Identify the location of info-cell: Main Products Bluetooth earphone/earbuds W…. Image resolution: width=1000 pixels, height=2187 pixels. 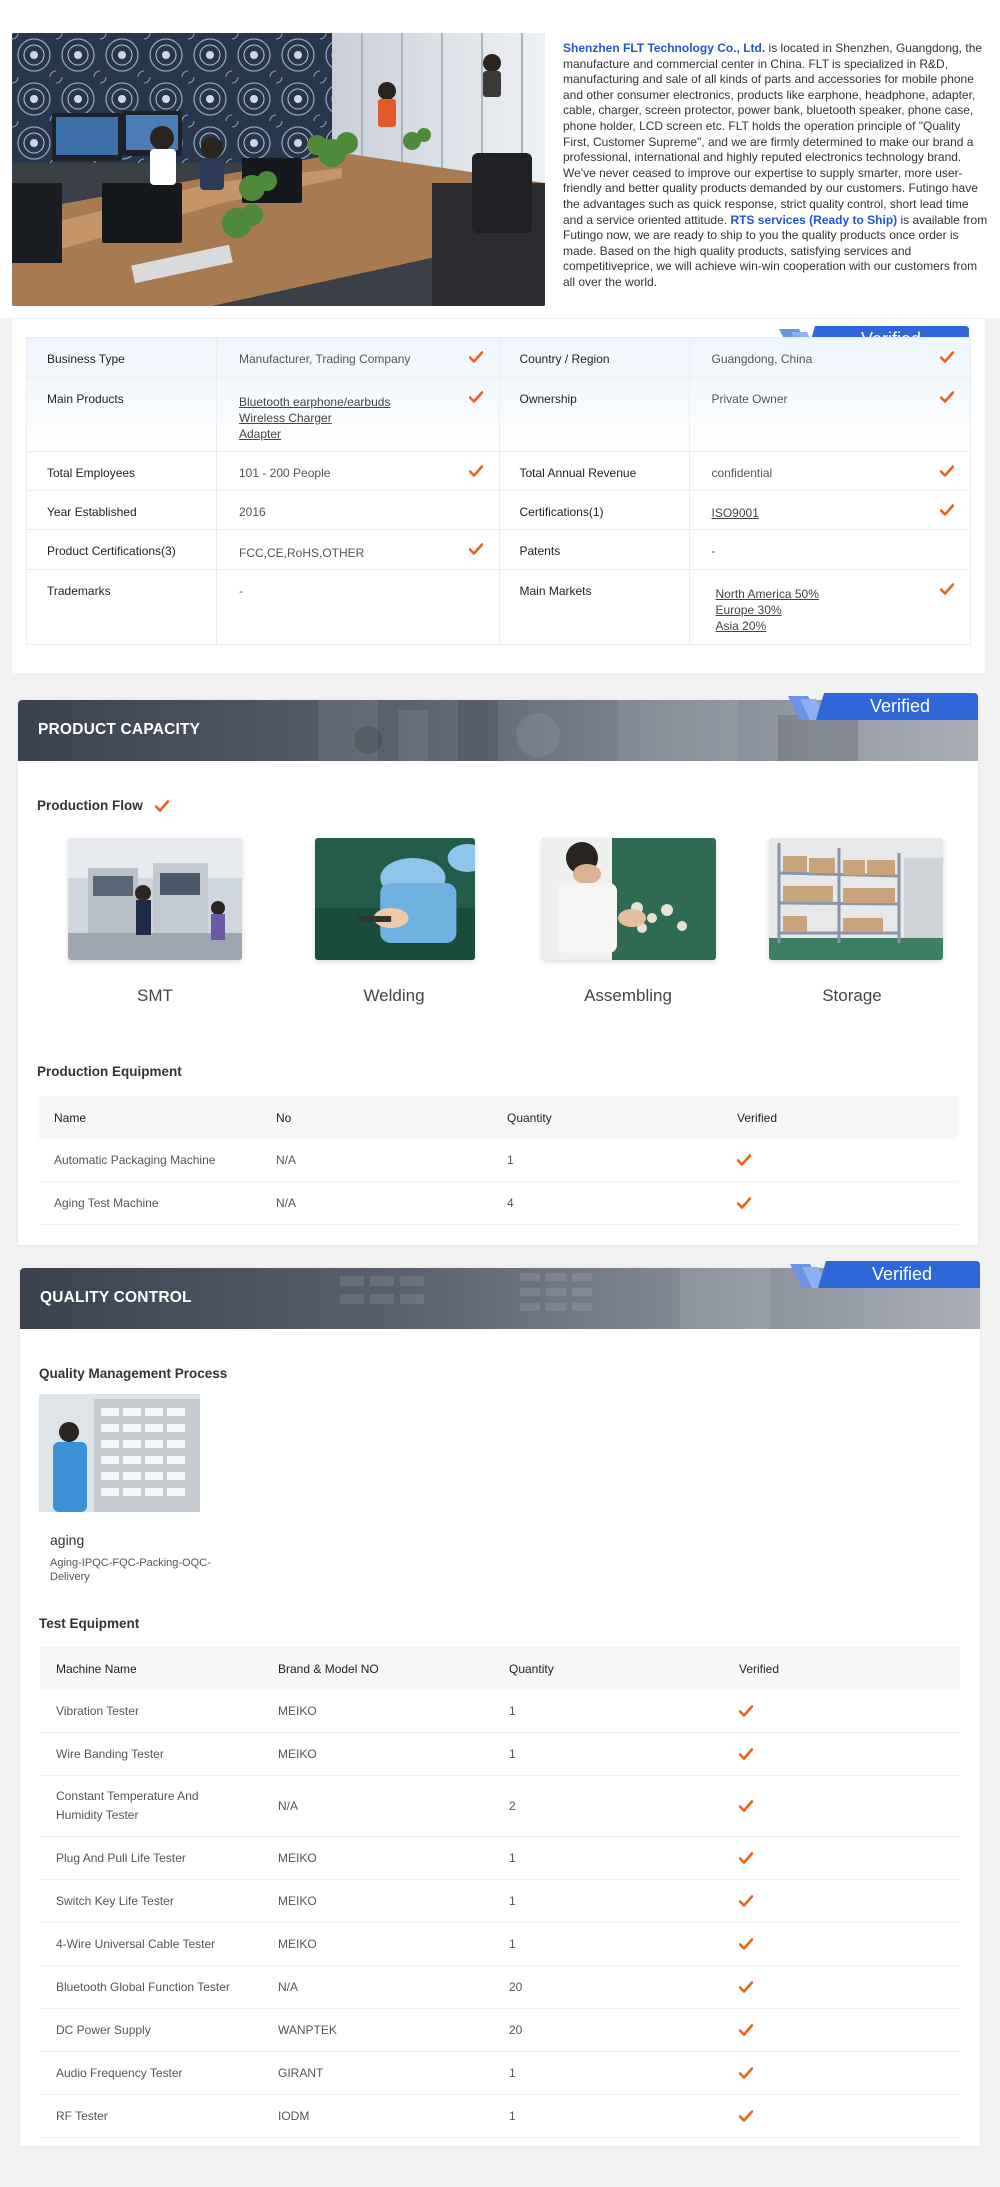
(263, 414).